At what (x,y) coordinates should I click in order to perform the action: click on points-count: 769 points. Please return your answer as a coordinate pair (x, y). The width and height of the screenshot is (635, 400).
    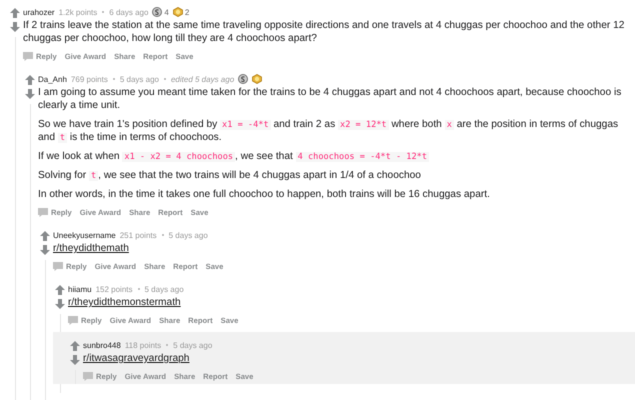
    Looking at the image, I should click on (89, 79).